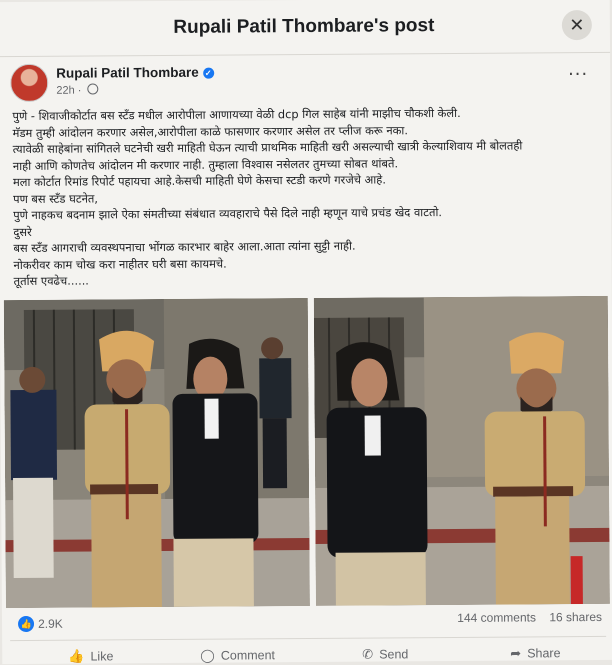  Describe the element at coordinates (207, 655) in the screenshot. I see `comment-icon: ◯` at that location.